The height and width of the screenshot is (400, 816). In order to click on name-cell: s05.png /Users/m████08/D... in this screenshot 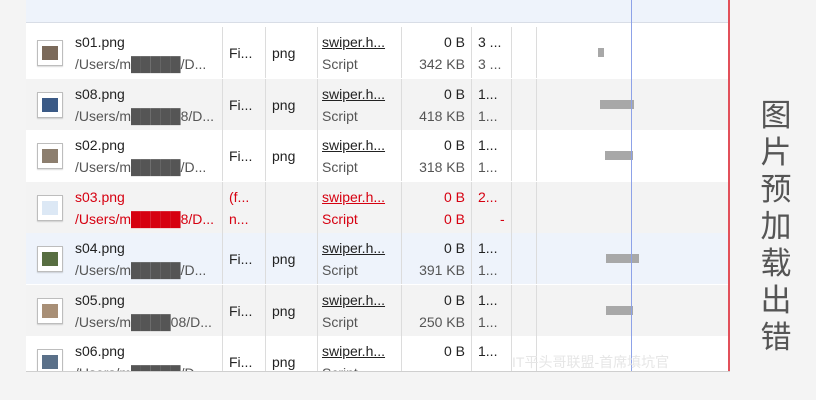, I will do `click(124, 310)`.